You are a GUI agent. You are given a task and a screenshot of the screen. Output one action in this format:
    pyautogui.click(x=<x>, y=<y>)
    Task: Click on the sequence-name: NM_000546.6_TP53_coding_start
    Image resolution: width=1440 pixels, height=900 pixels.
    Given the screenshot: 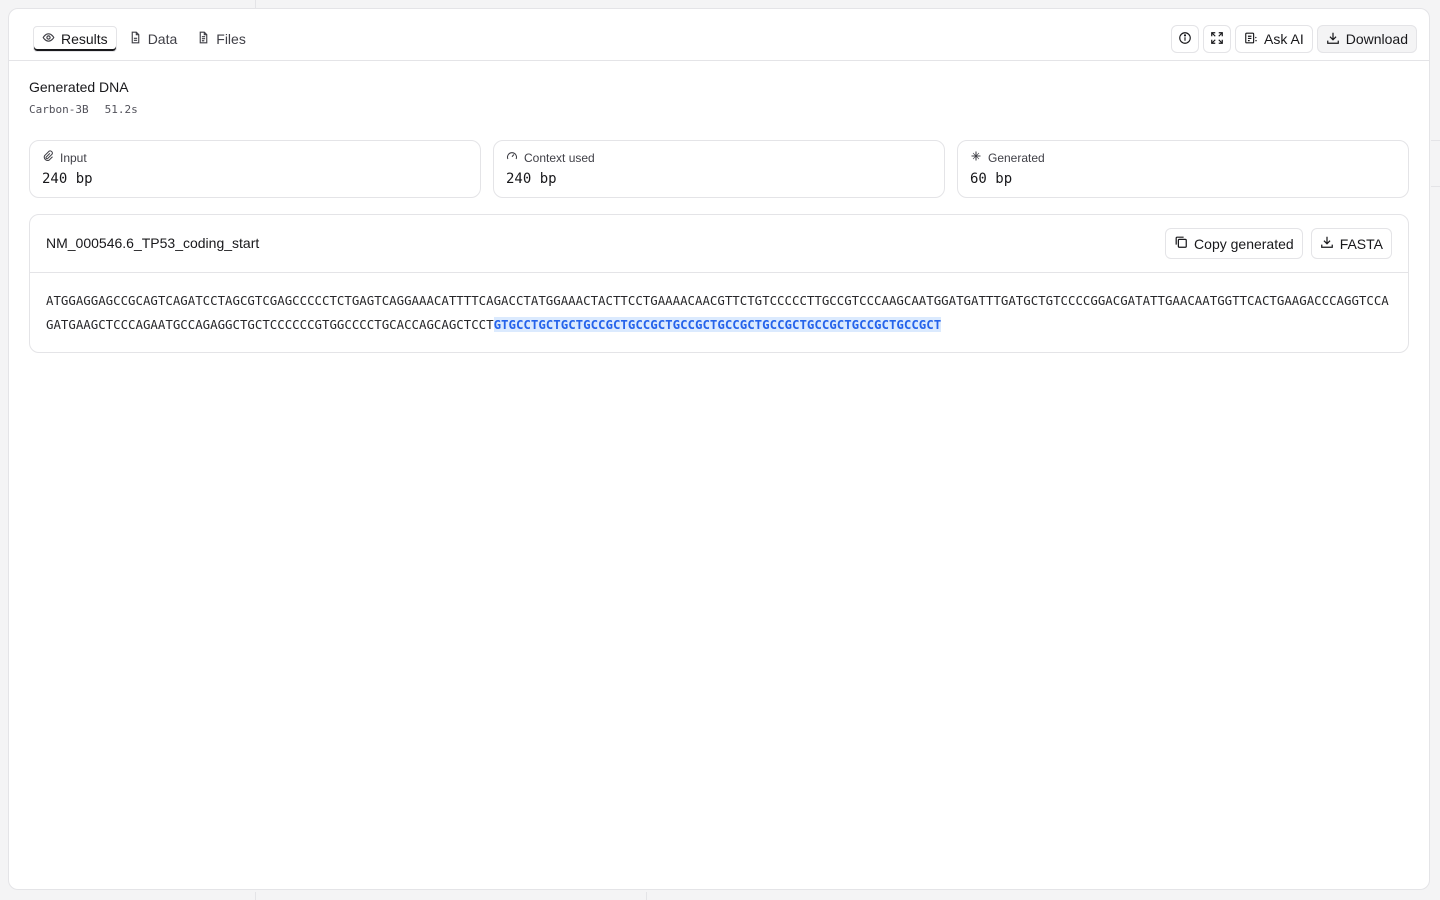 What is the action you would take?
    pyautogui.click(x=153, y=243)
    